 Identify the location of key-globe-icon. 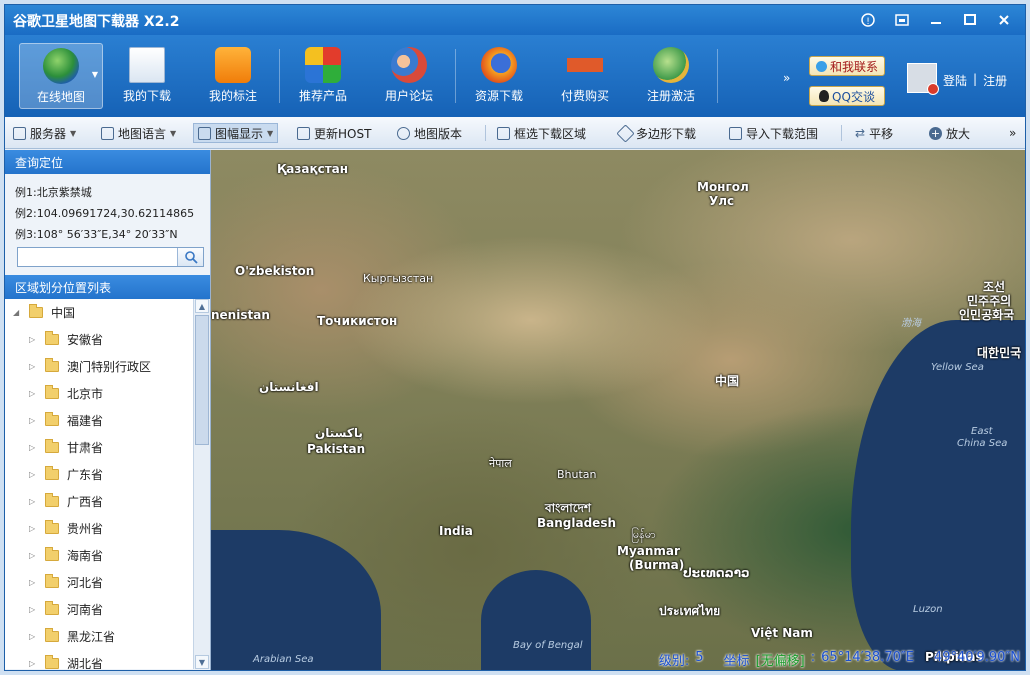
(671, 65).